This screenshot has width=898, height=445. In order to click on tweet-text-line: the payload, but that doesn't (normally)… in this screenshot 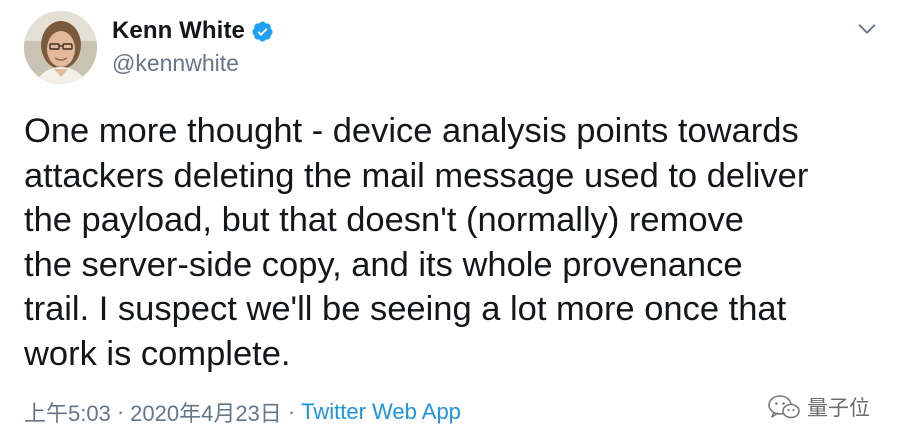, I will do `click(384, 220)`.